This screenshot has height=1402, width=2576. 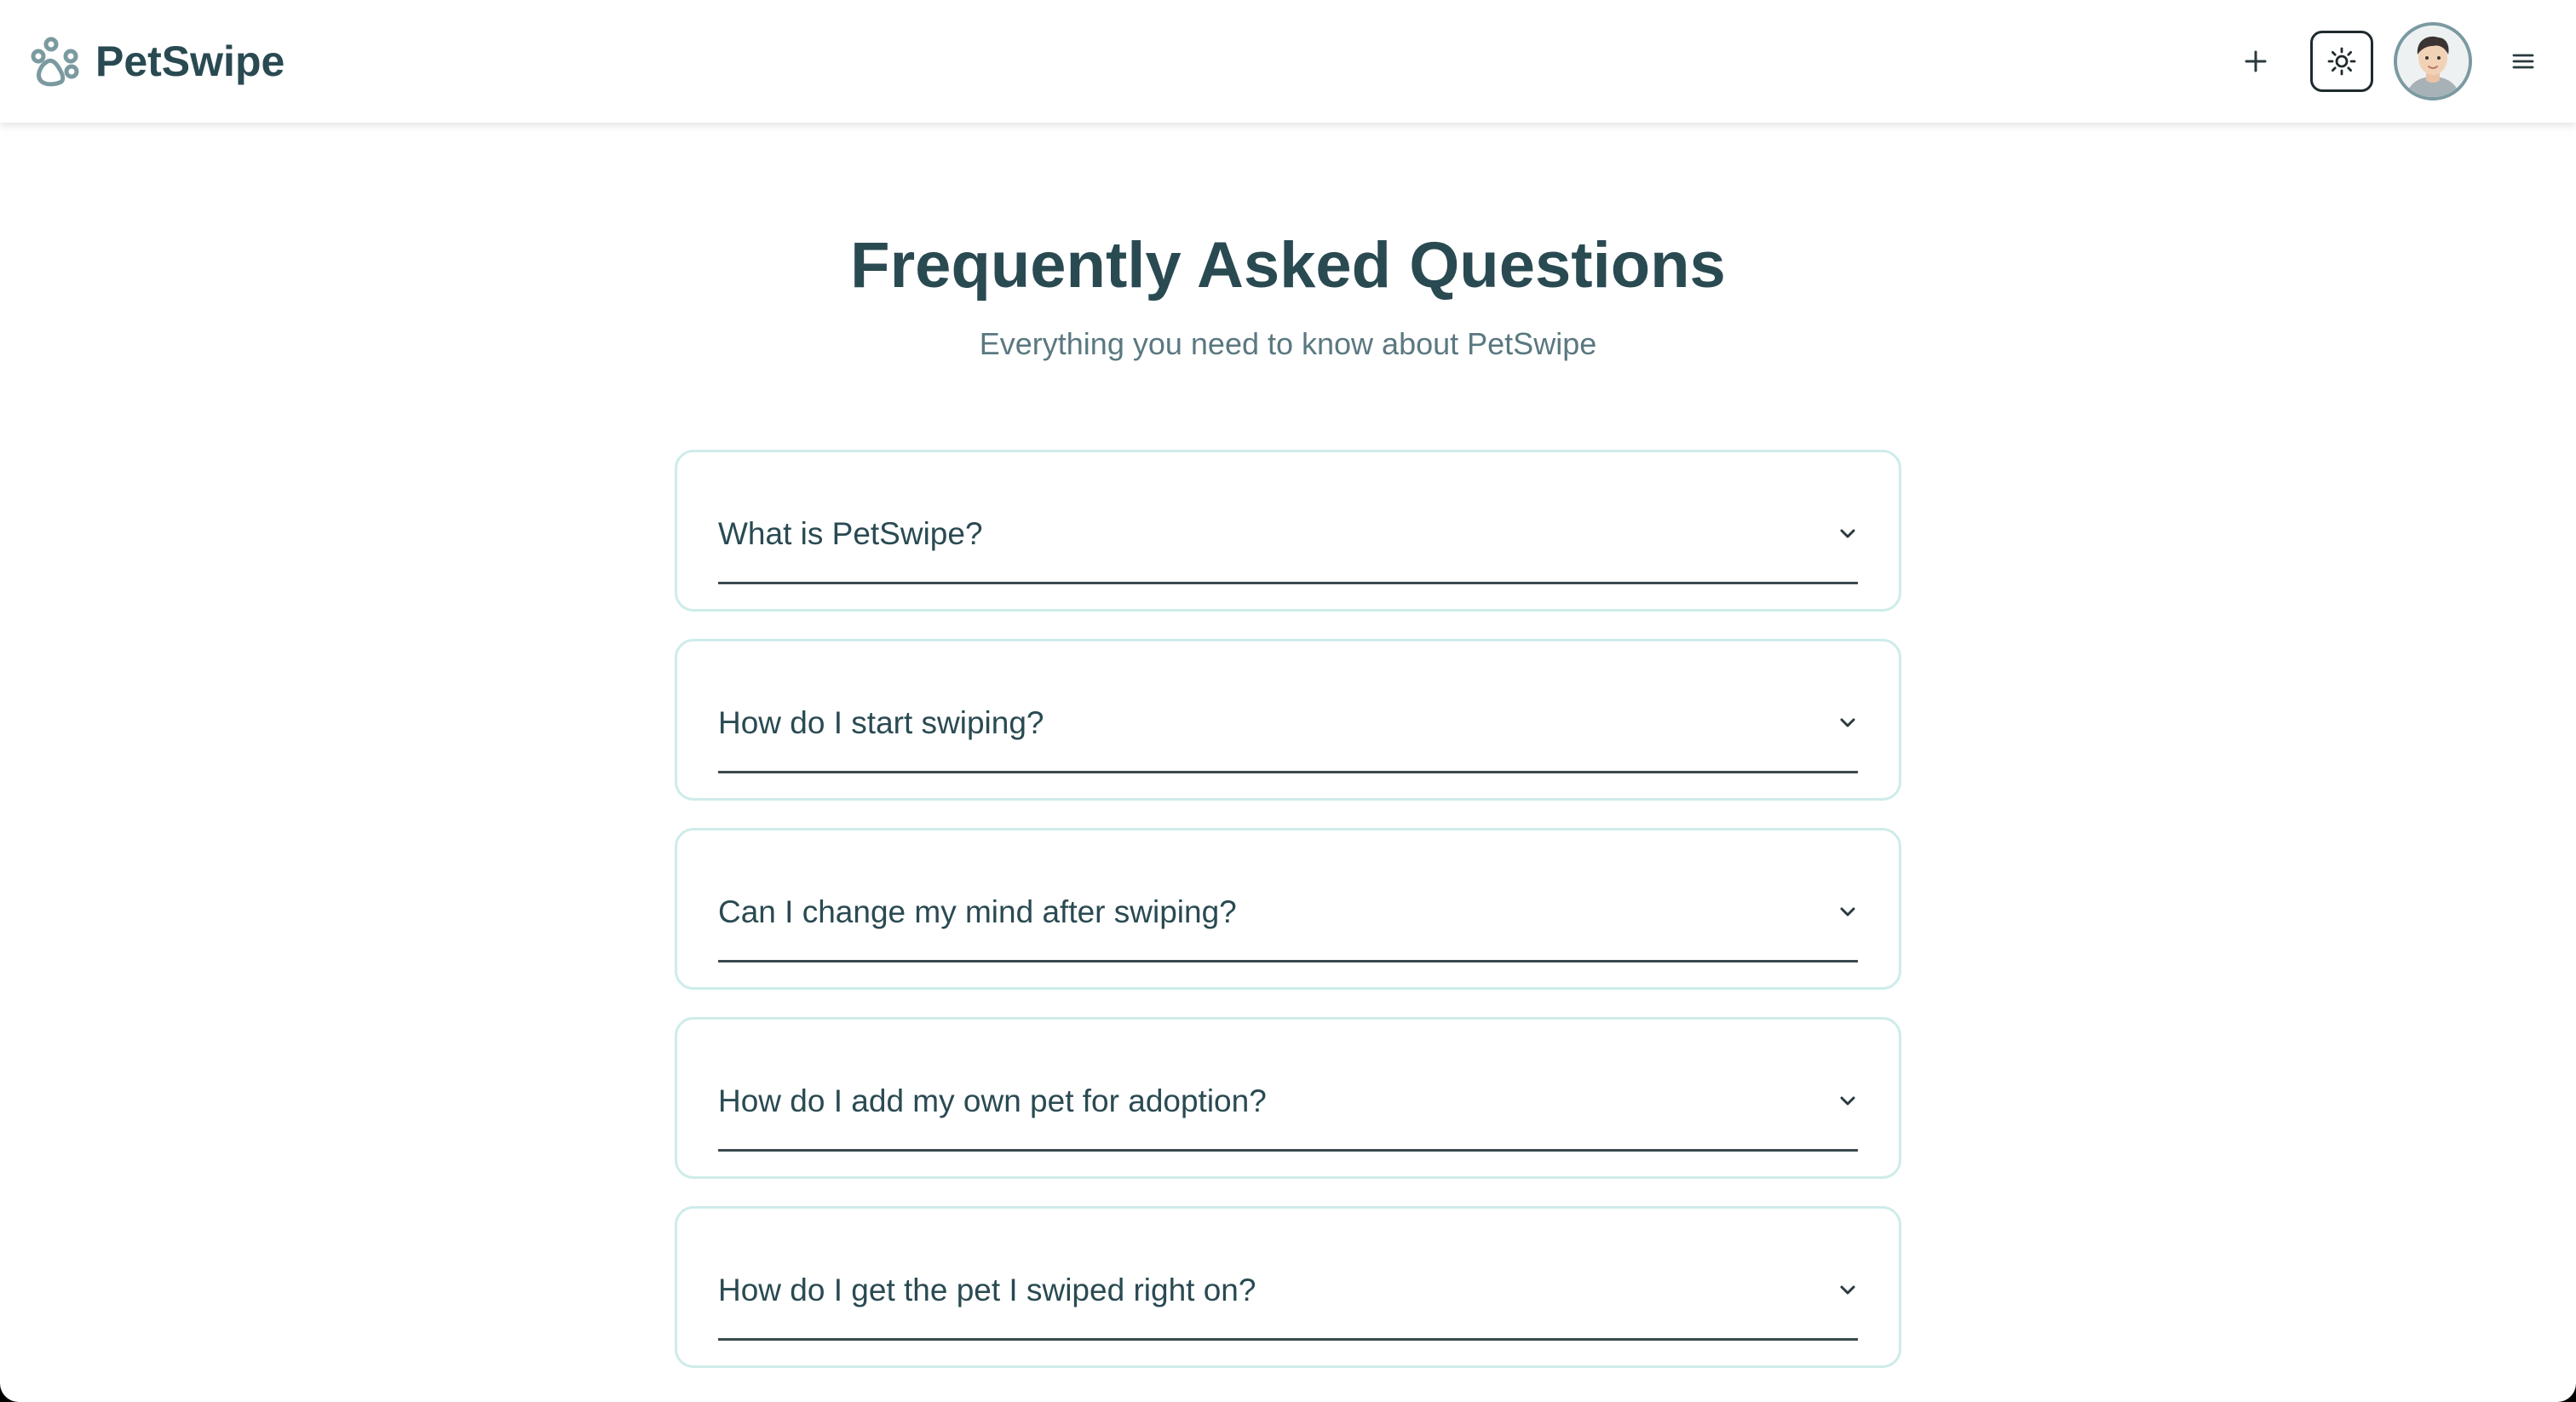 What do you see at coordinates (993, 1100) in the screenshot?
I see `faq-question: How do I add my own pet for adoption?` at bounding box center [993, 1100].